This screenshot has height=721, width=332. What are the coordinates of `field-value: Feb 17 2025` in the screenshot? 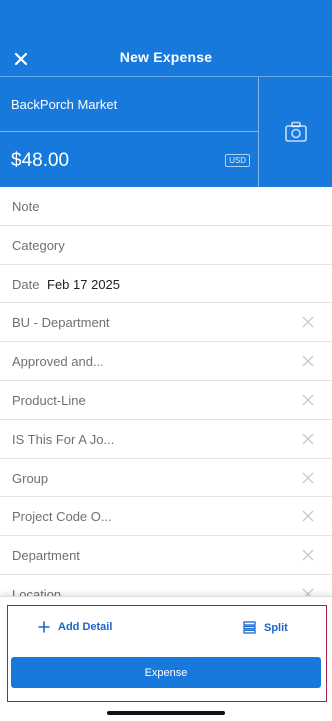 It's located at (84, 284).